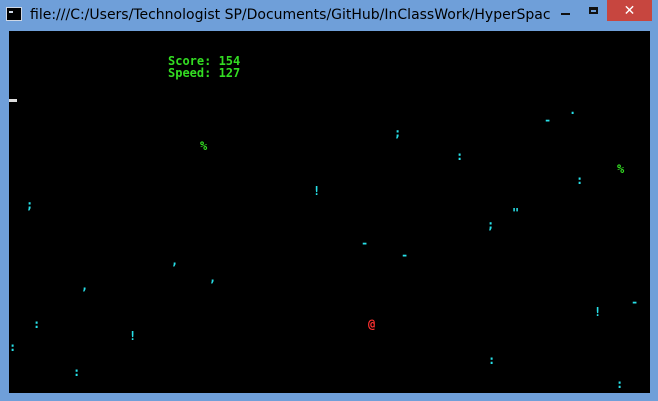 This screenshot has width=658, height=401. What do you see at coordinates (14, 14) in the screenshot?
I see `console-app-icon` at bounding box center [14, 14].